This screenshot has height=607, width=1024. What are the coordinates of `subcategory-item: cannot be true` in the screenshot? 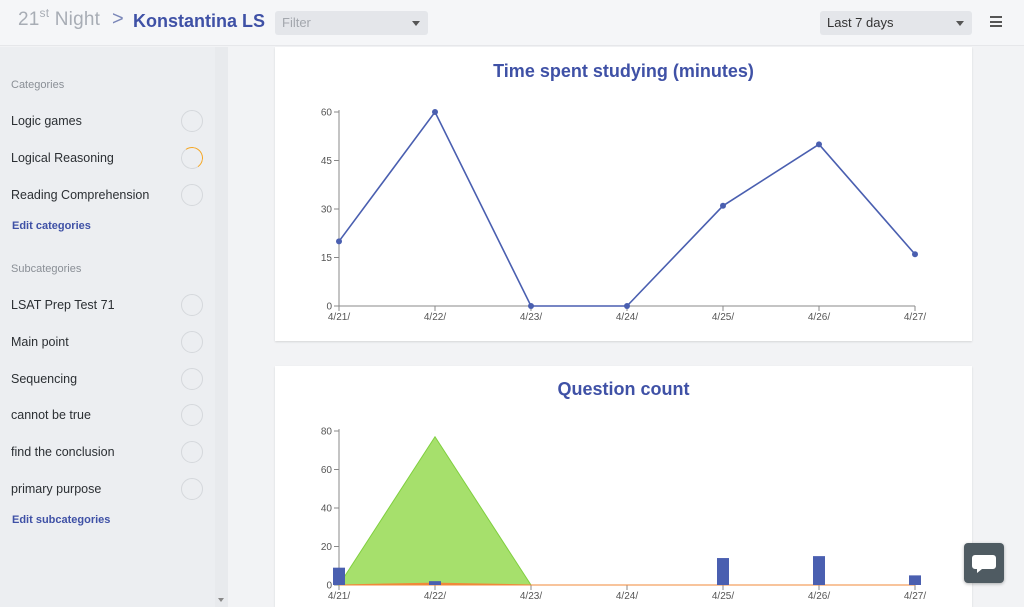 It's located at (107, 415).